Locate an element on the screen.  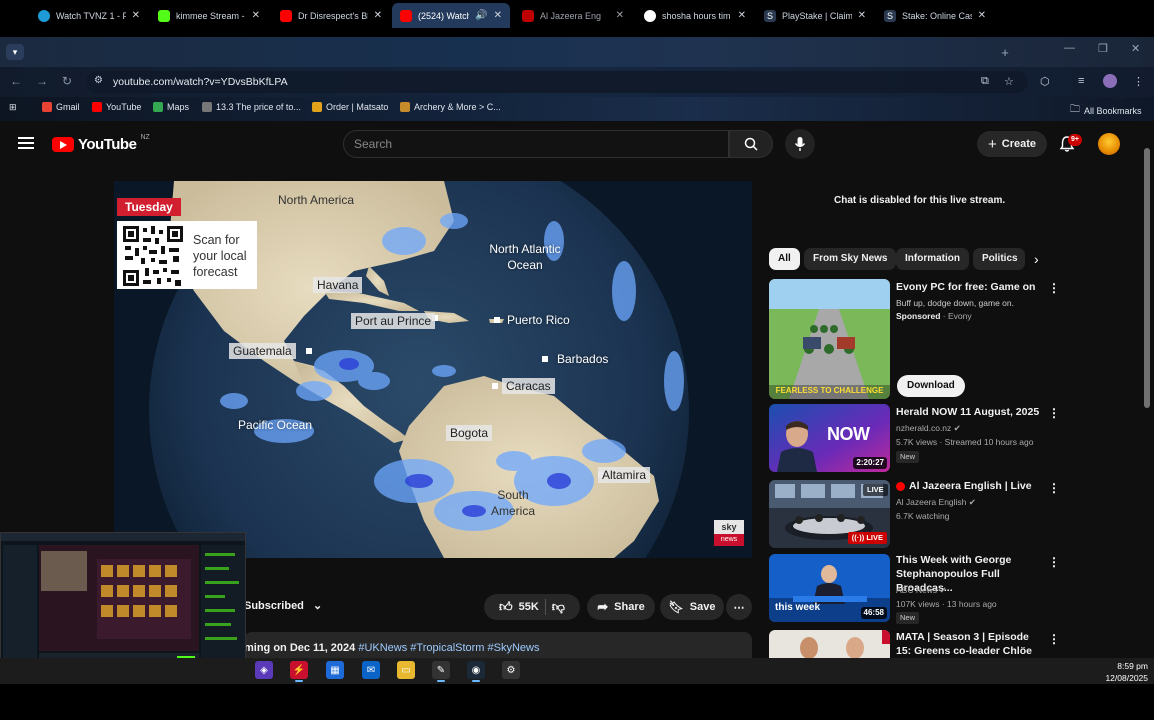
scrollbar-thumb is located at coordinates (1147, 278).